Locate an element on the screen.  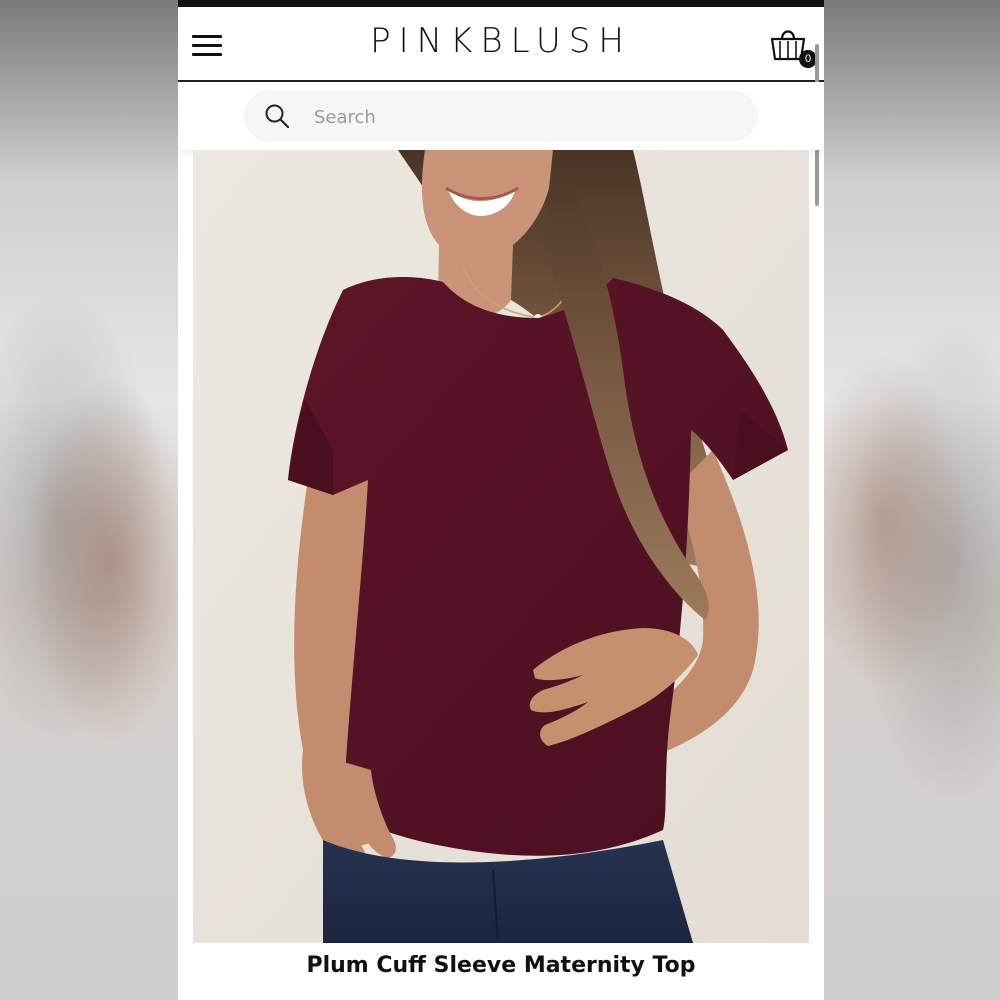
search-bar-area is located at coordinates (501, 116).